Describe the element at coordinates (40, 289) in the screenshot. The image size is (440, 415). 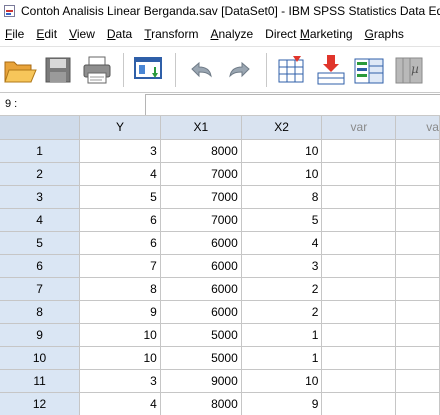
I see `row-header: 7` at that location.